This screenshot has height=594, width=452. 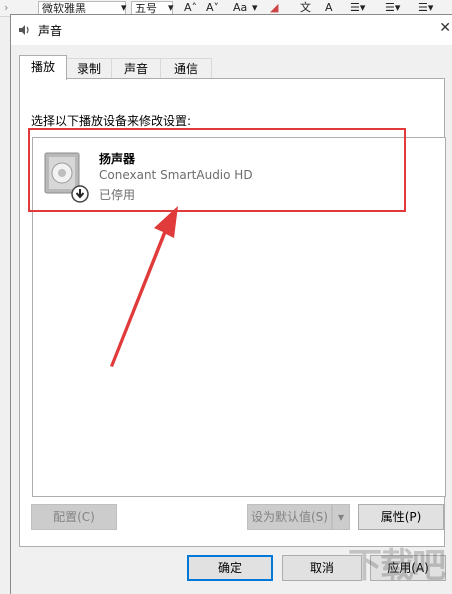 What do you see at coordinates (397, 566) in the screenshot?
I see `watermark-logo: 下载吧` at bounding box center [397, 566].